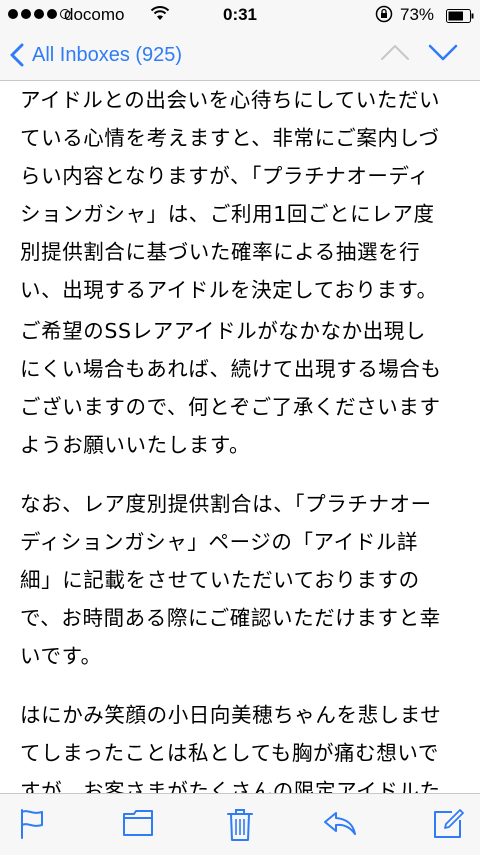 The image size is (480, 855). Describe the element at coordinates (240, 55) in the screenshot. I see `navigation-bar: All Inboxes (925)` at that location.